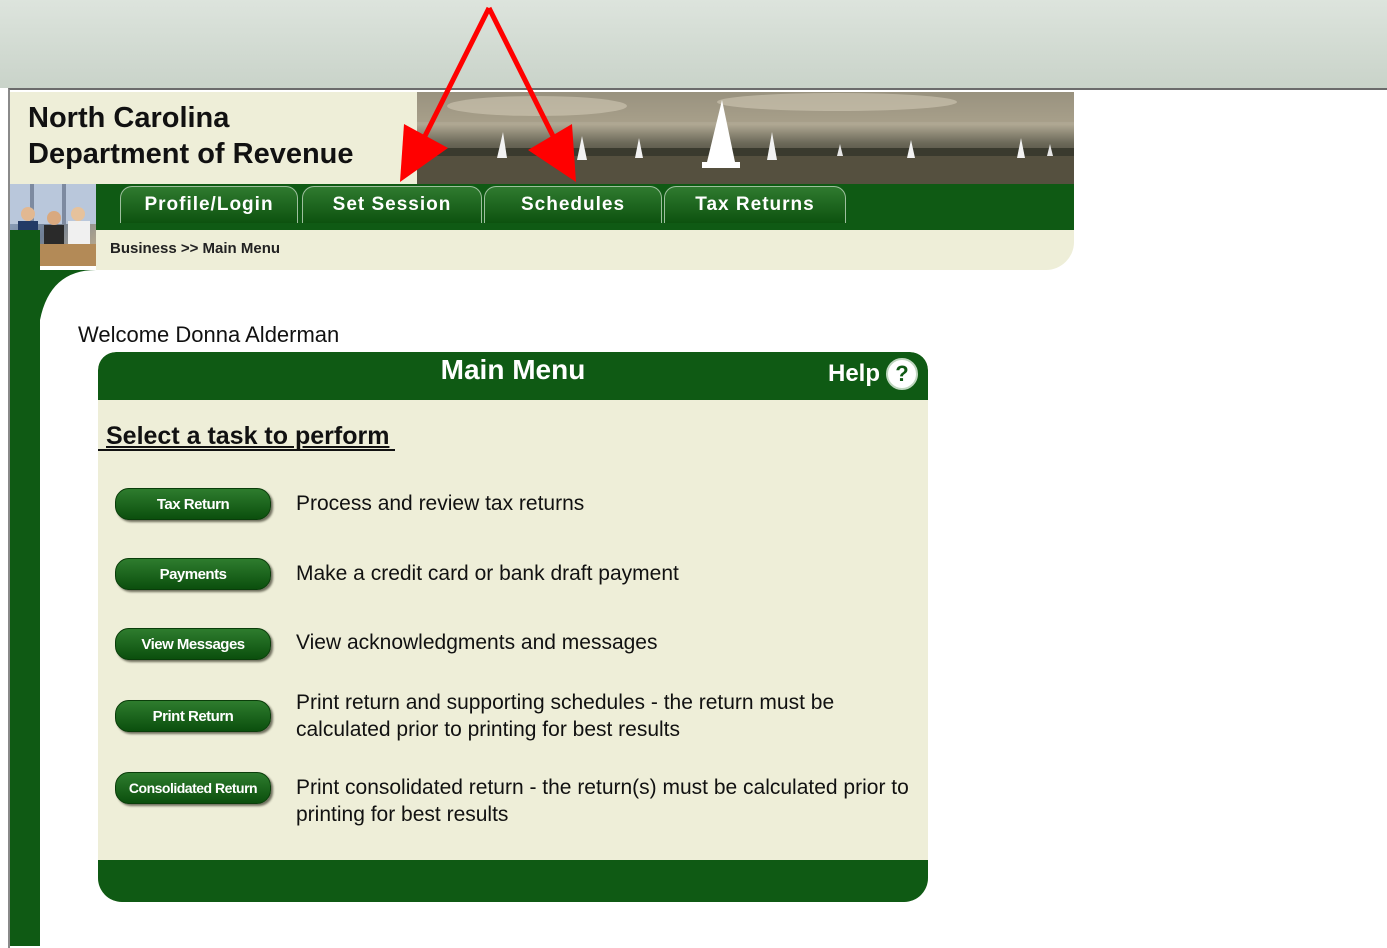 The height and width of the screenshot is (948, 1387). What do you see at coordinates (246, 450) in the screenshot?
I see `task-heading-underline` at bounding box center [246, 450].